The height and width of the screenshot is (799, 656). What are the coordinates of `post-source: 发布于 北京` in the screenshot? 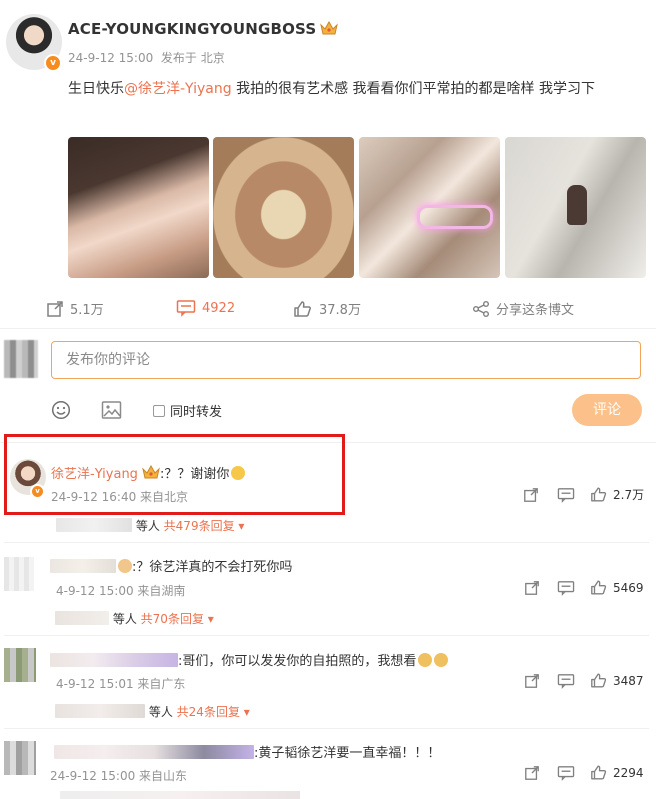 It's located at (192, 58).